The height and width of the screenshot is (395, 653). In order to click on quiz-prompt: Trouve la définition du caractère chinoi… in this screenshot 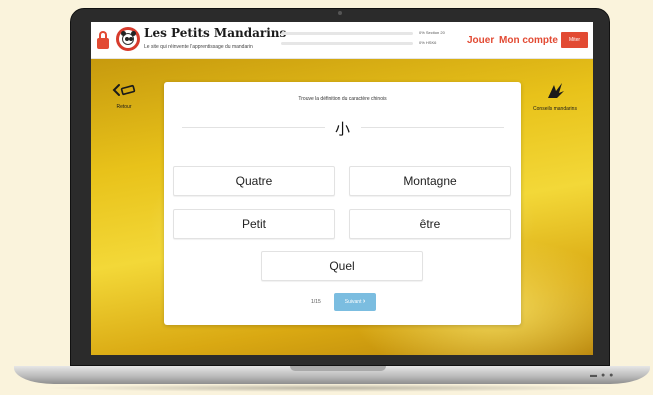, I will do `click(342, 99)`.